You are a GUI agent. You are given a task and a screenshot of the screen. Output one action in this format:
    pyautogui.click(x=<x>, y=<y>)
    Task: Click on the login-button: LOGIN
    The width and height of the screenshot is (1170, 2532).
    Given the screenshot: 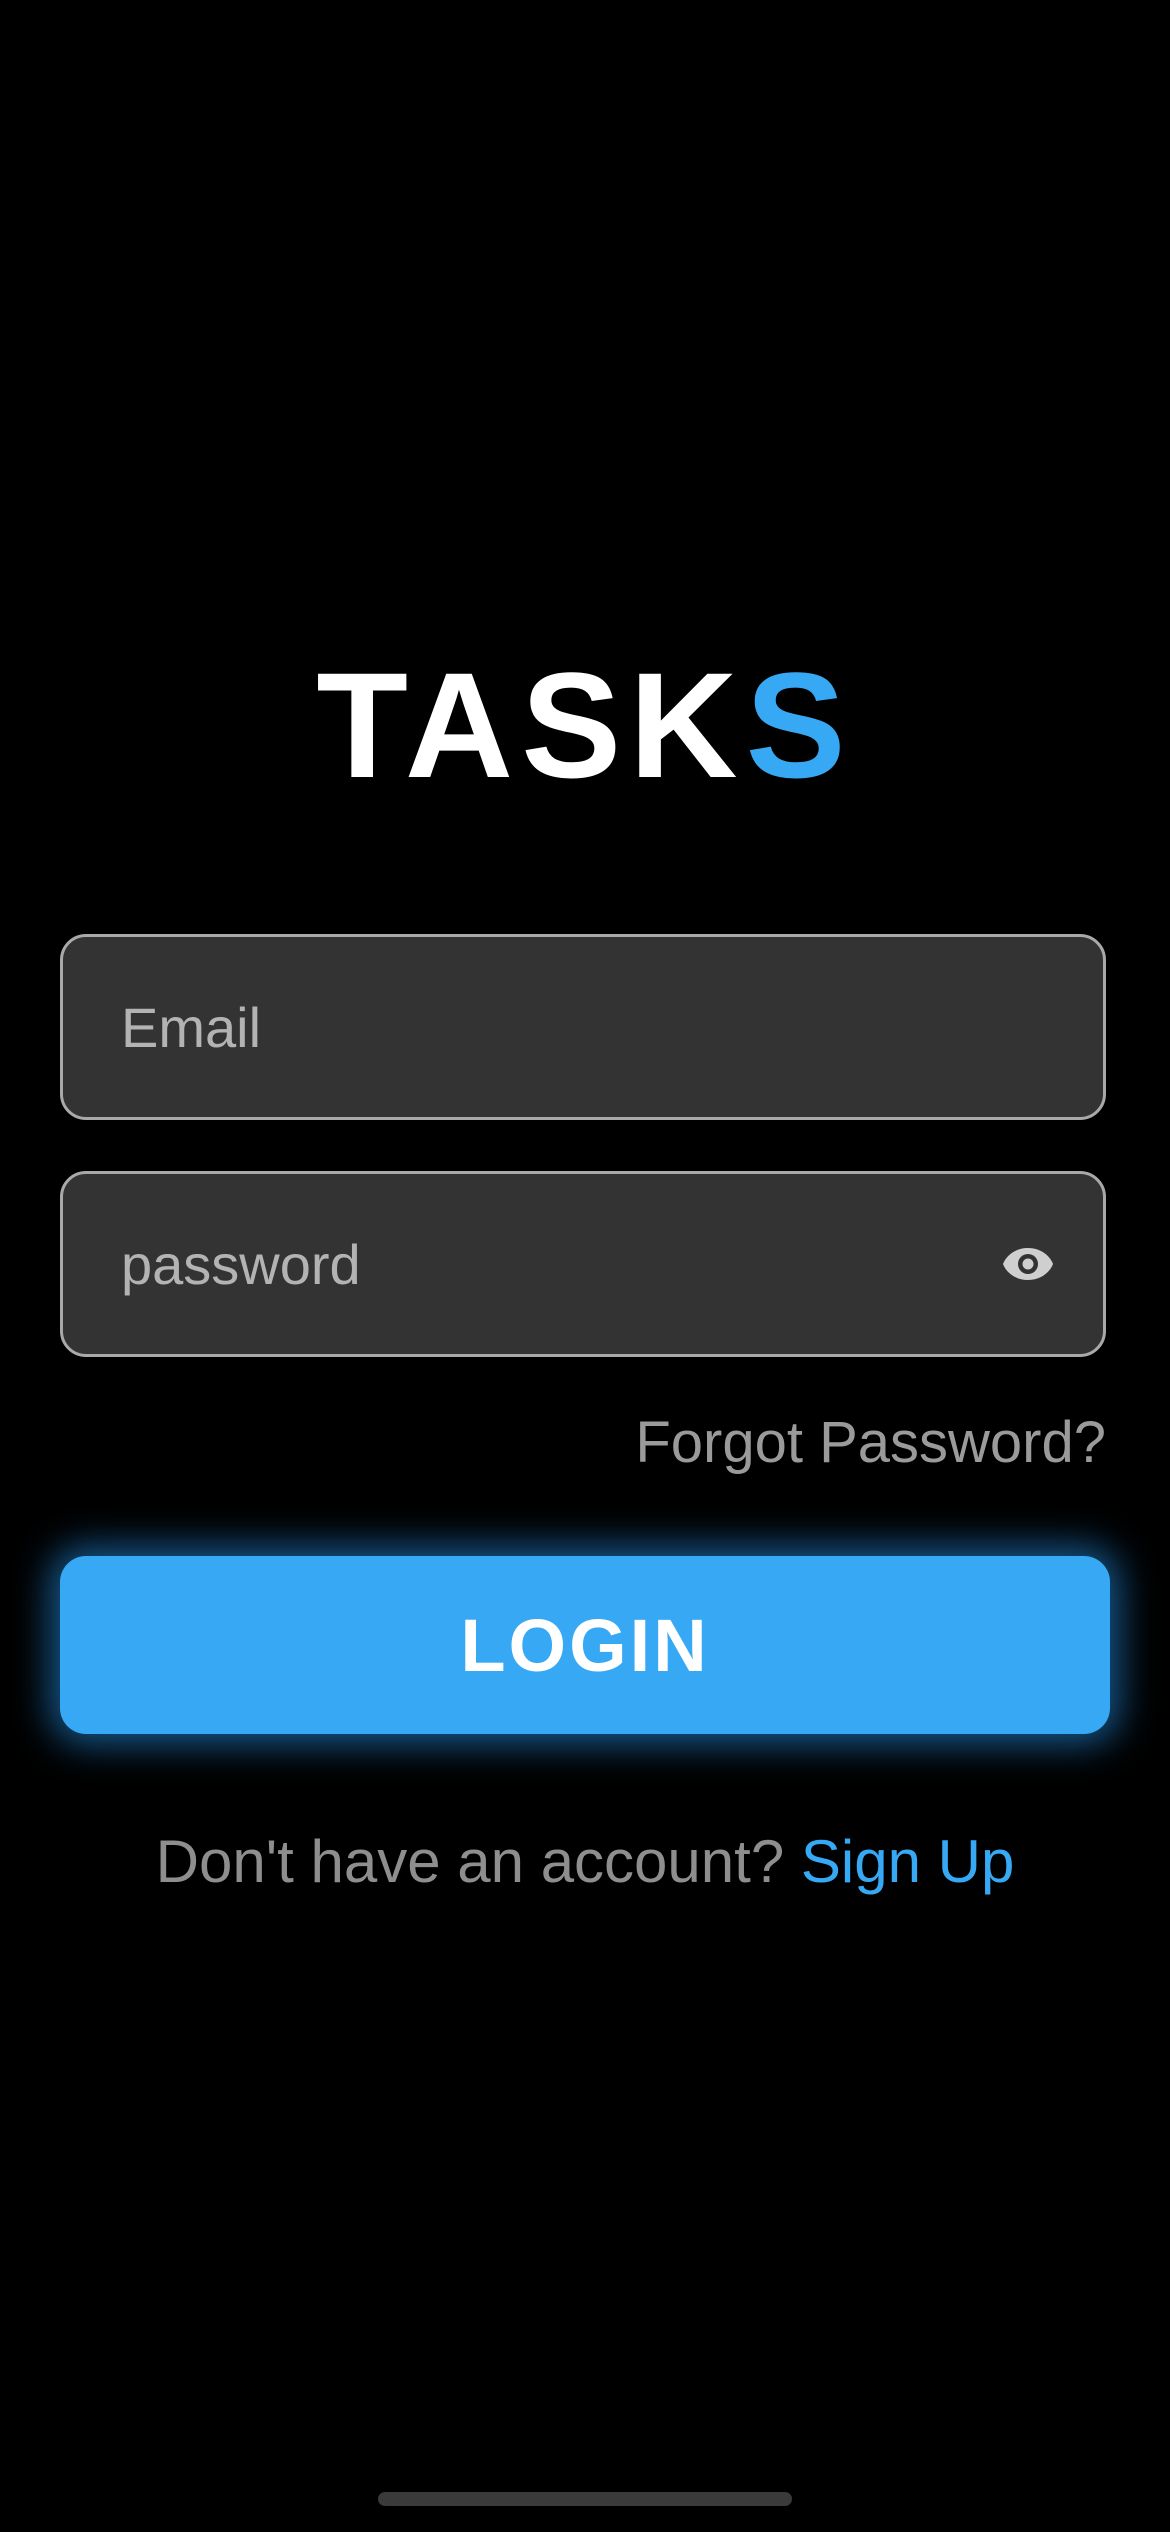 What is the action you would take?
    pyautogui.click(x=585, y=1645)
    